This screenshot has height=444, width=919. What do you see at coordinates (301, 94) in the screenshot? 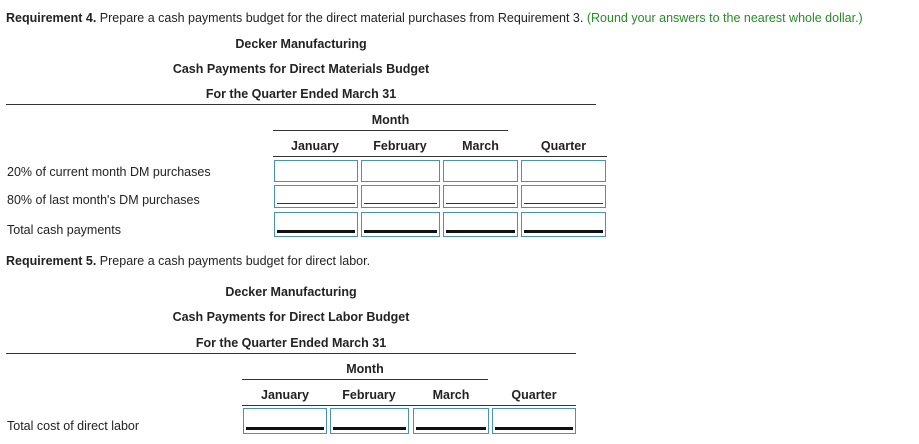
I see `req4-period: For the Quarter Ended March 31` at bounding box center [301, 94].